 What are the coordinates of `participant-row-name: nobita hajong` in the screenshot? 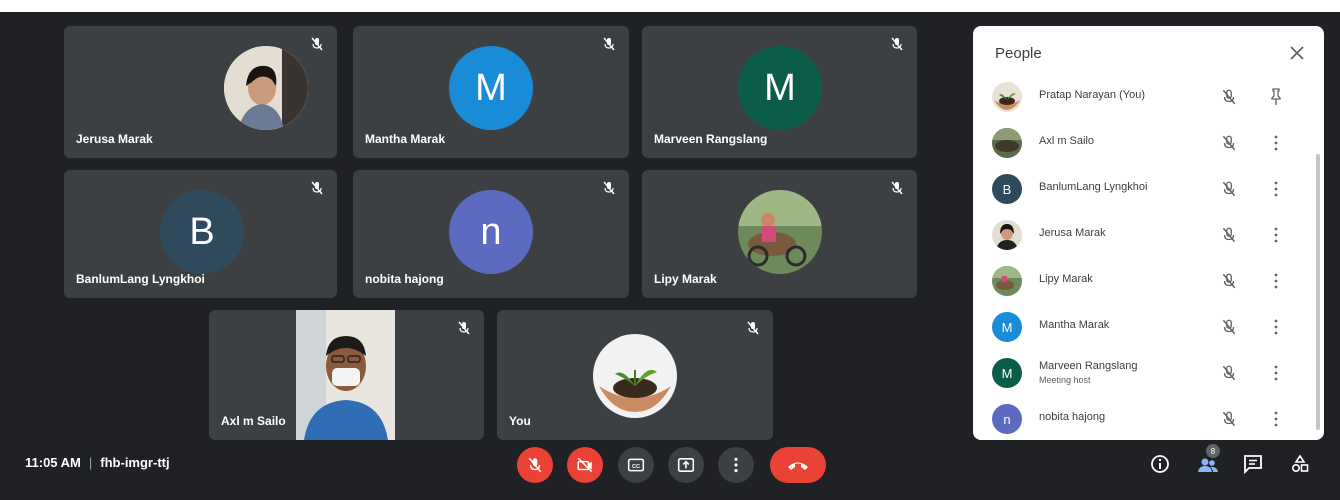 It's located at (1072, 417).